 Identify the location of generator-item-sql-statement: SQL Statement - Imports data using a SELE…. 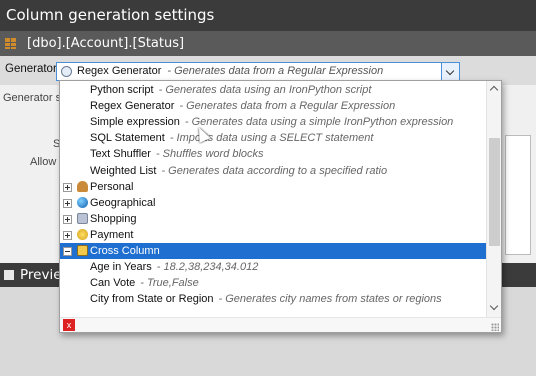
(273, 138).